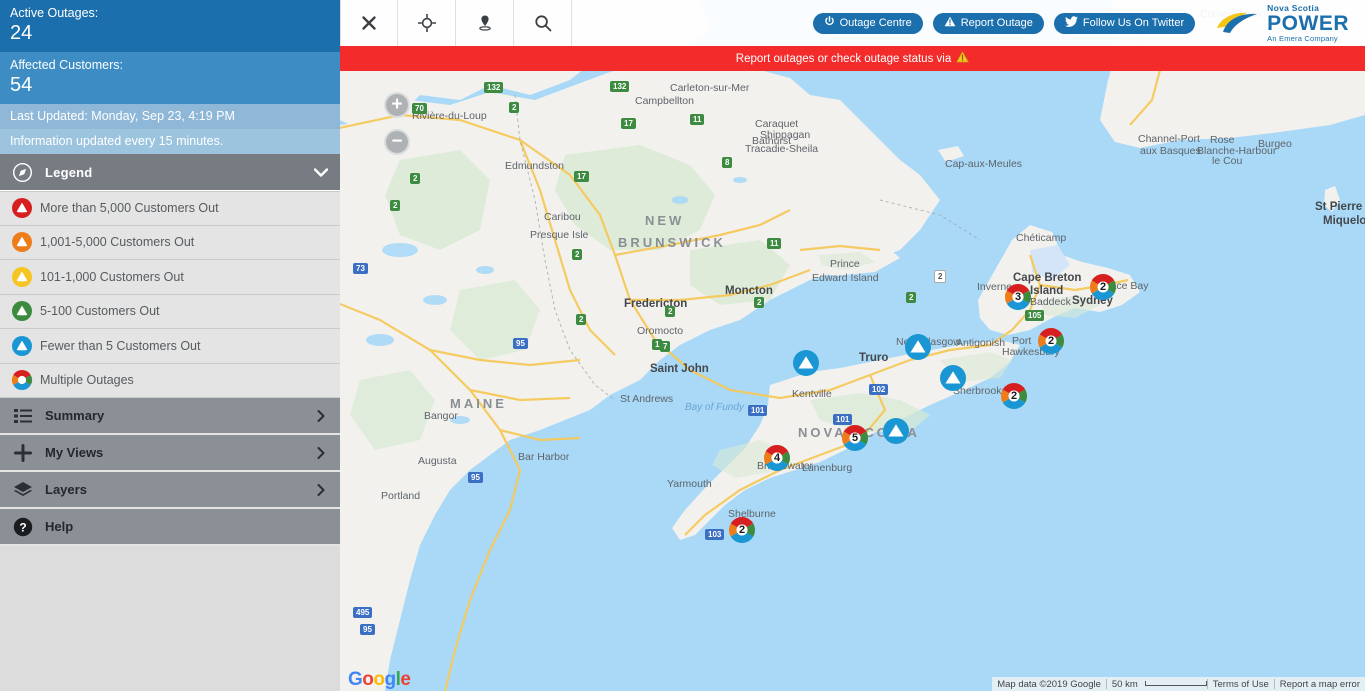 The height and width of the screenshot is (691, 1365). What do you see at coordinates (117, 242) in the screenshot?
I see `legend-item-label: 1,001-5,000 Customers Out` at bounding box center [117, 242].